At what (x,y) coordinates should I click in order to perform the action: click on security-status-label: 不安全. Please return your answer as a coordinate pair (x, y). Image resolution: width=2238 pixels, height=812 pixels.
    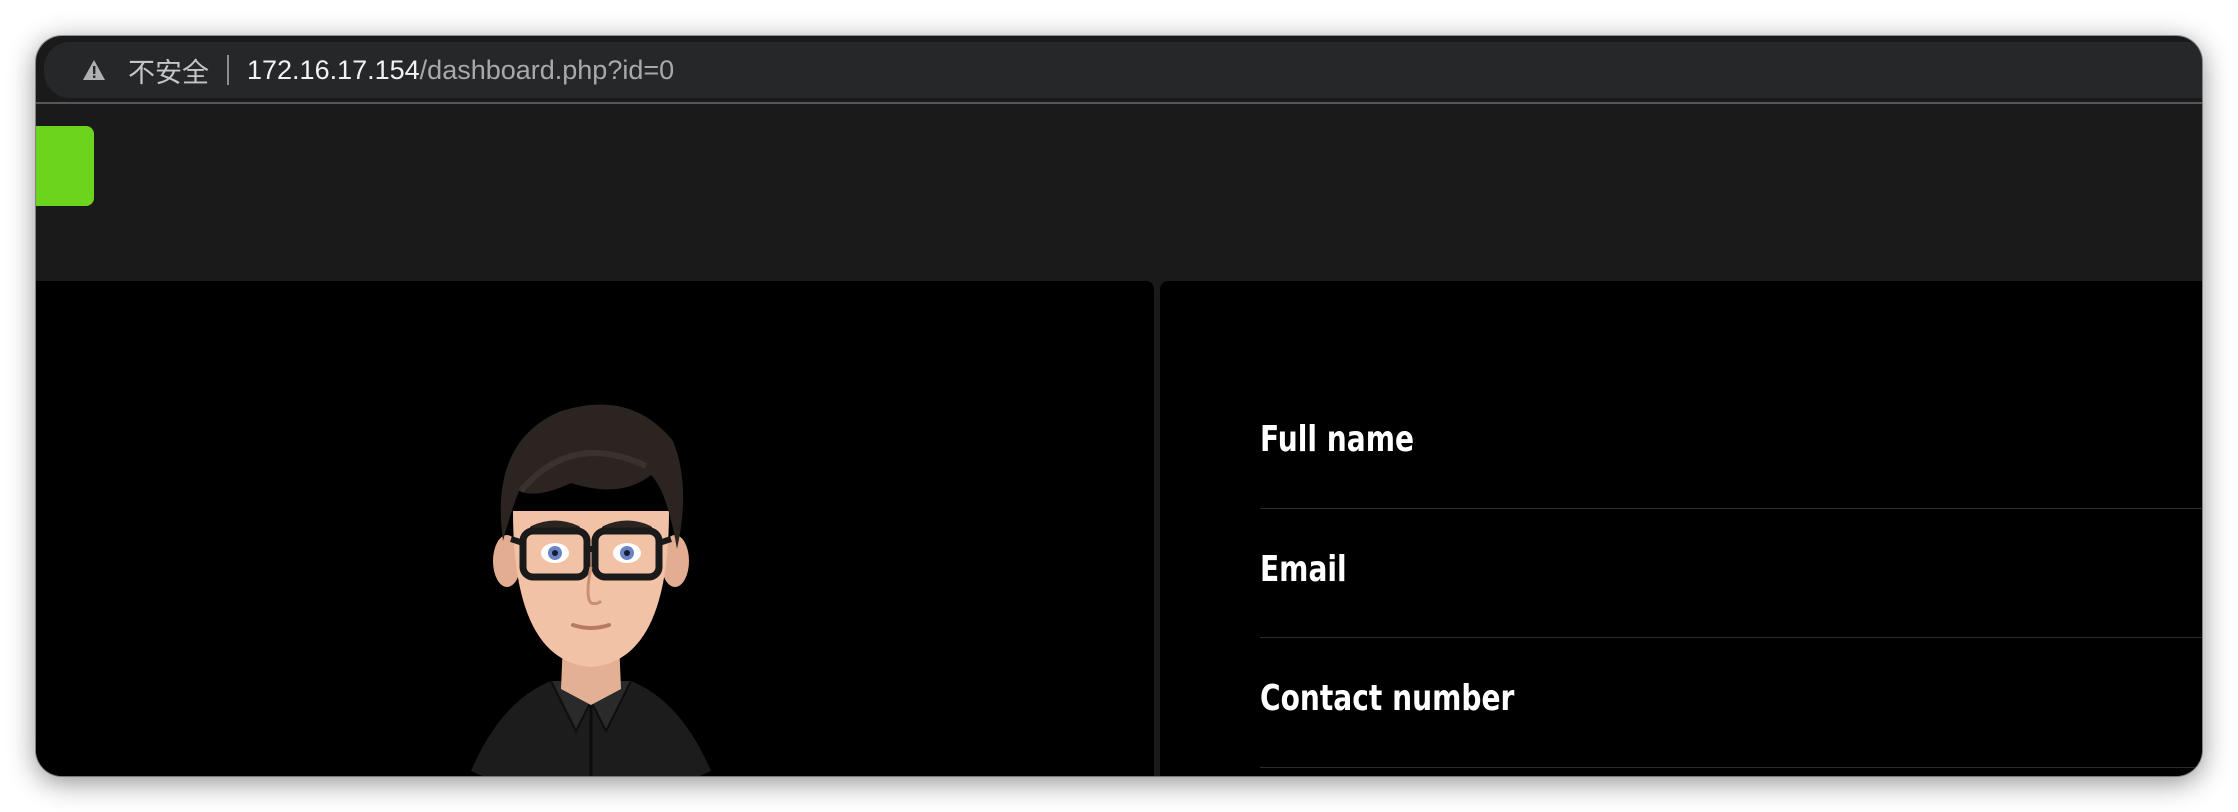
    Looking at the image, I should click on (168, 70).